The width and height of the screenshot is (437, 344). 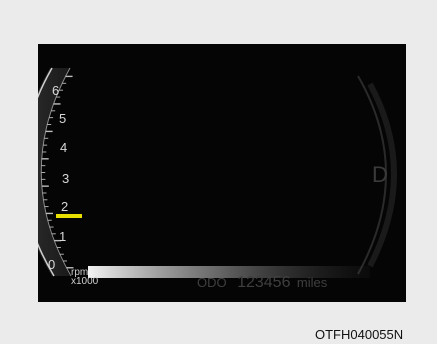 What do you see at coordinates (359, 334) in the screenshot?
I see `figure-code-caption: OTFH040055N` at bounding box center [359, 334].